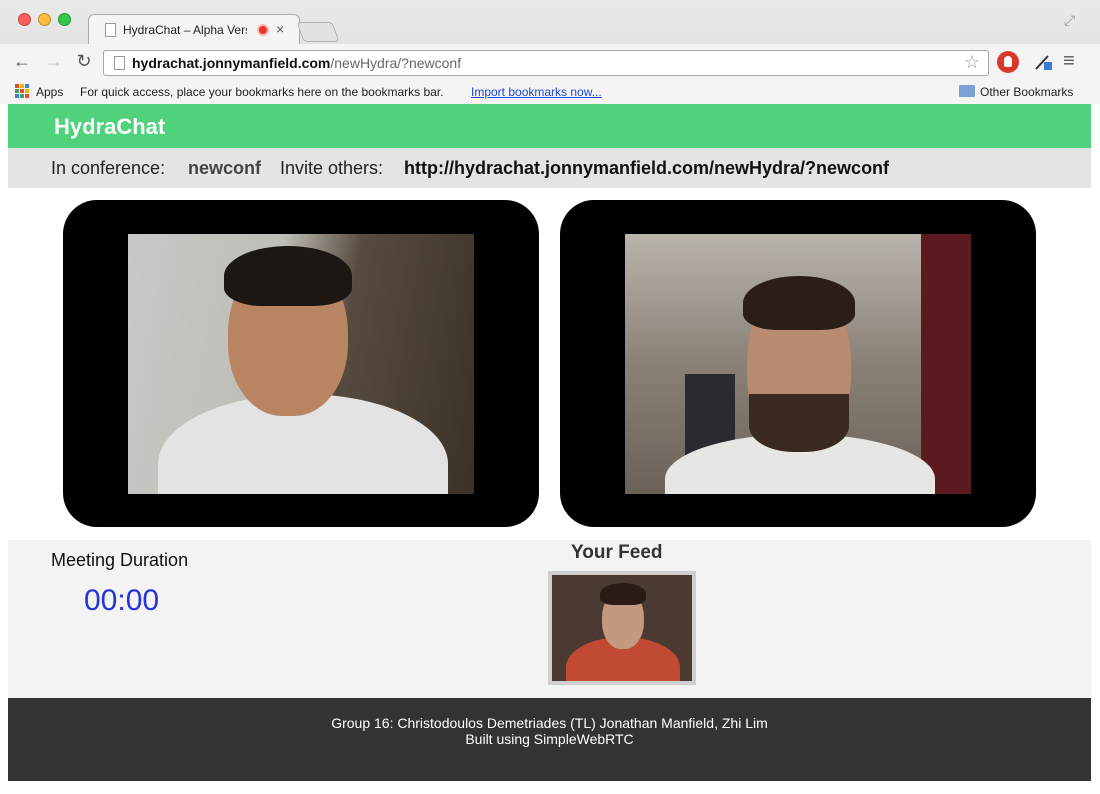 This screenshot has height=794, width=1100. Describe the element at coordinates (108, 168) in the screenshot. I see `conference-label: In conference:` at that location.